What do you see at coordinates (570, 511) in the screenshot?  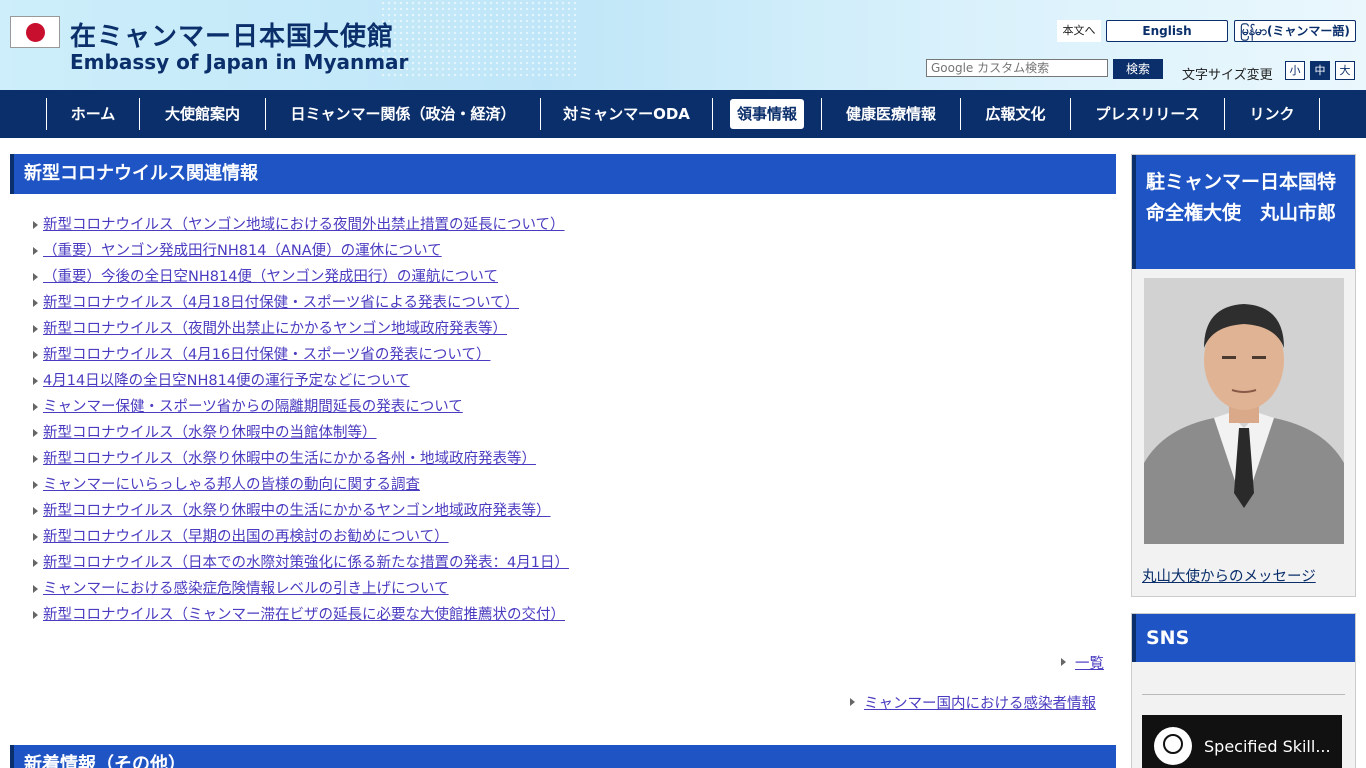 I see `list-item: 新型コロナウイルス（水祭り休暇中の生活にかかるヤンゴン地域政府発表等）` at bounding box center [570, 511].